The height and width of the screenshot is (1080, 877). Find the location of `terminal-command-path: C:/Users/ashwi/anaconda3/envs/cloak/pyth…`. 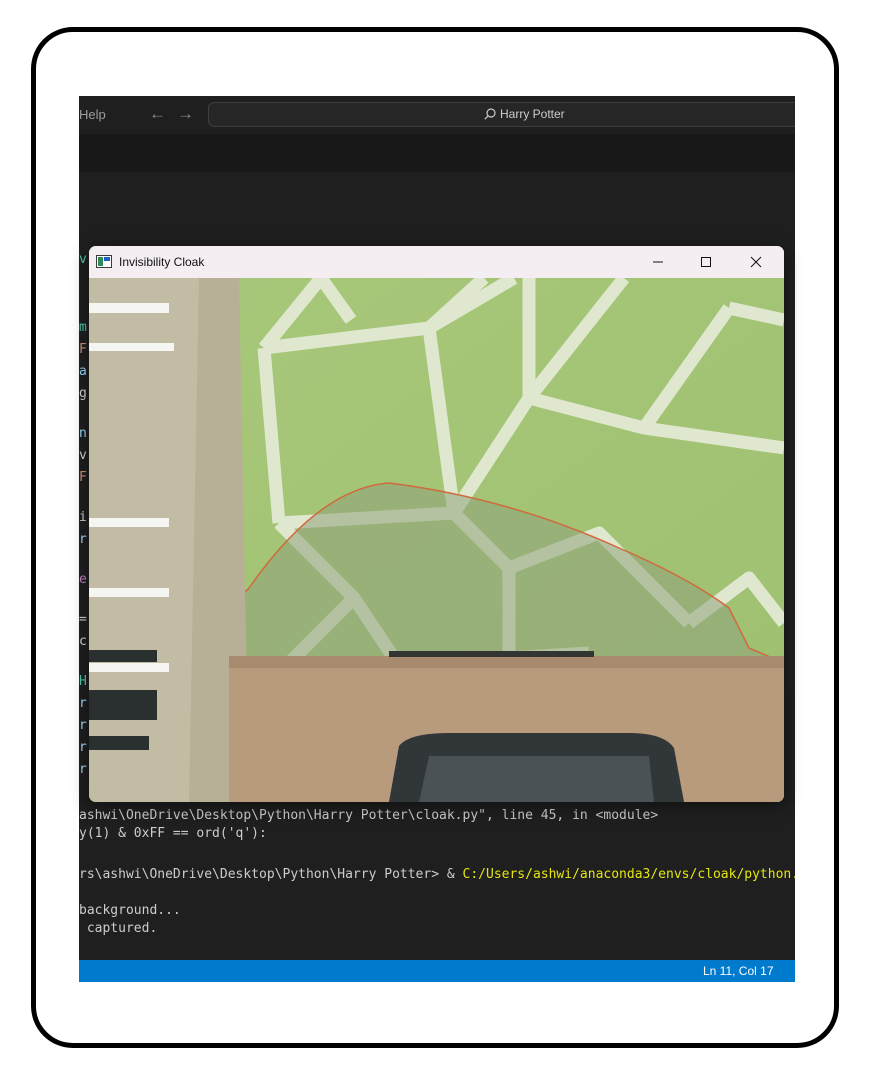

terminal-command-path: C:/Users/ashwi/anaconda3/envs/cloak/pyth… is located at coordinates (628, 874).